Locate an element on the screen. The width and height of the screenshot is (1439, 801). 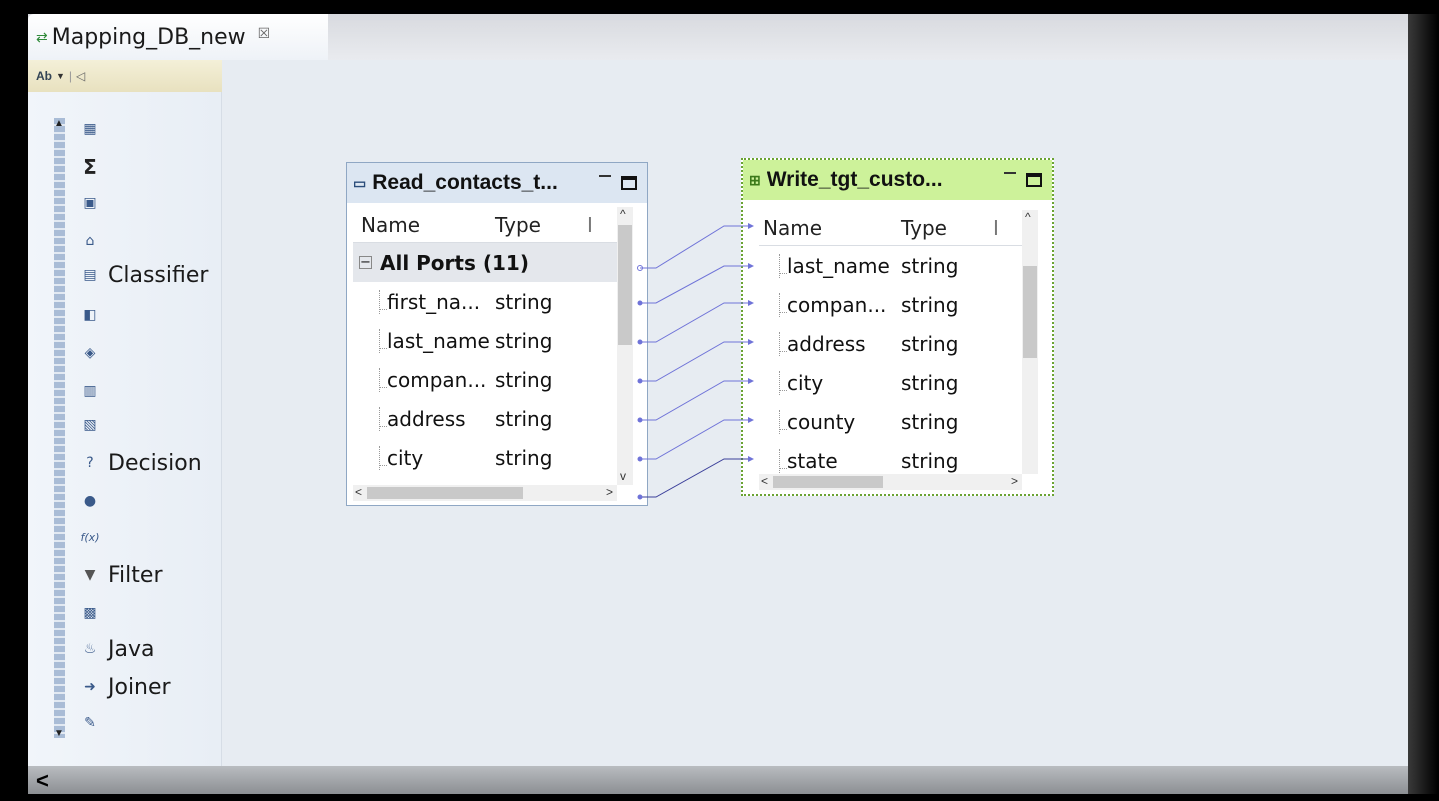
scroll-up-icon: ▲ is located at coordinates (59, 123).